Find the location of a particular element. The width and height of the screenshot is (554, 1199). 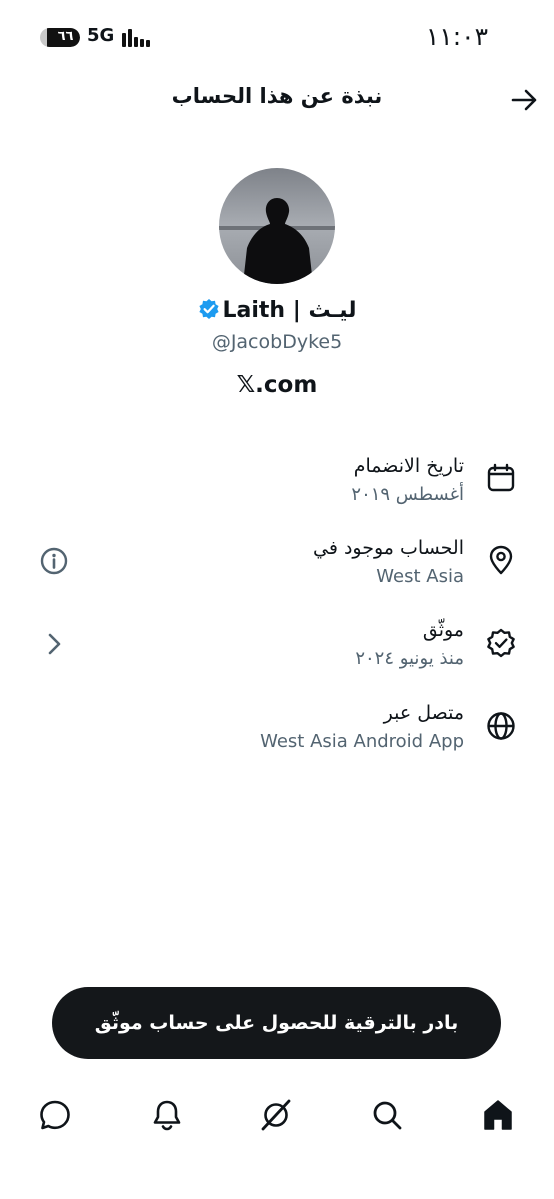

calendar-icon is located at coordinates (501, 477).